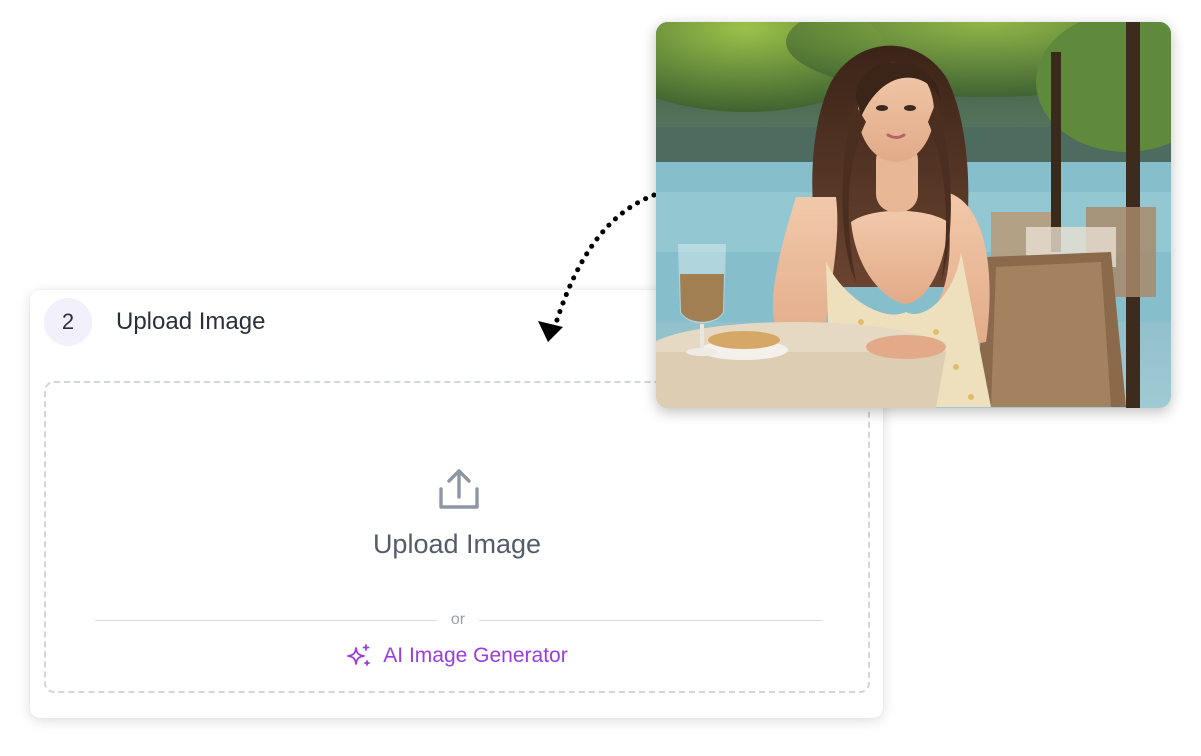 The height and width of the screenshot is (756, 1201). I want to click on card-title: Upload Image, so click(191, 321).